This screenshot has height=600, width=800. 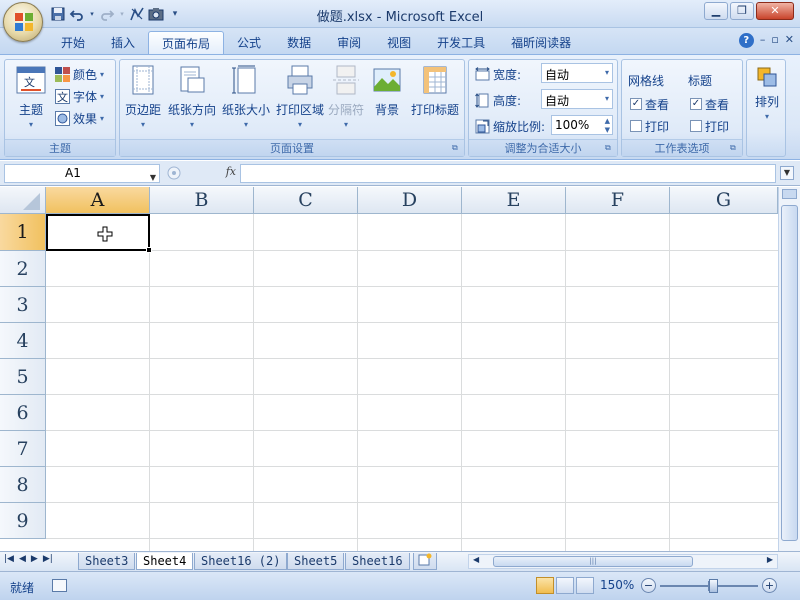 I want to click on fill-handle, so click(x=149, y=250).